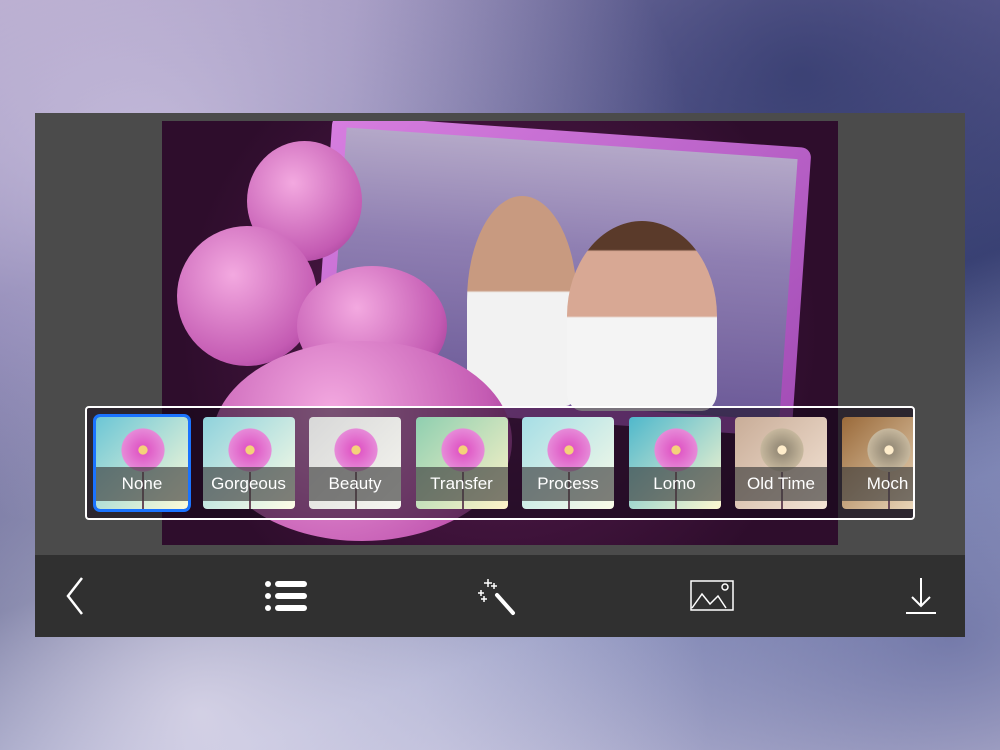  Describe the element at coordinates (781, 463) in the screenshot. I see `filter-old-time: Old Time` at that location.